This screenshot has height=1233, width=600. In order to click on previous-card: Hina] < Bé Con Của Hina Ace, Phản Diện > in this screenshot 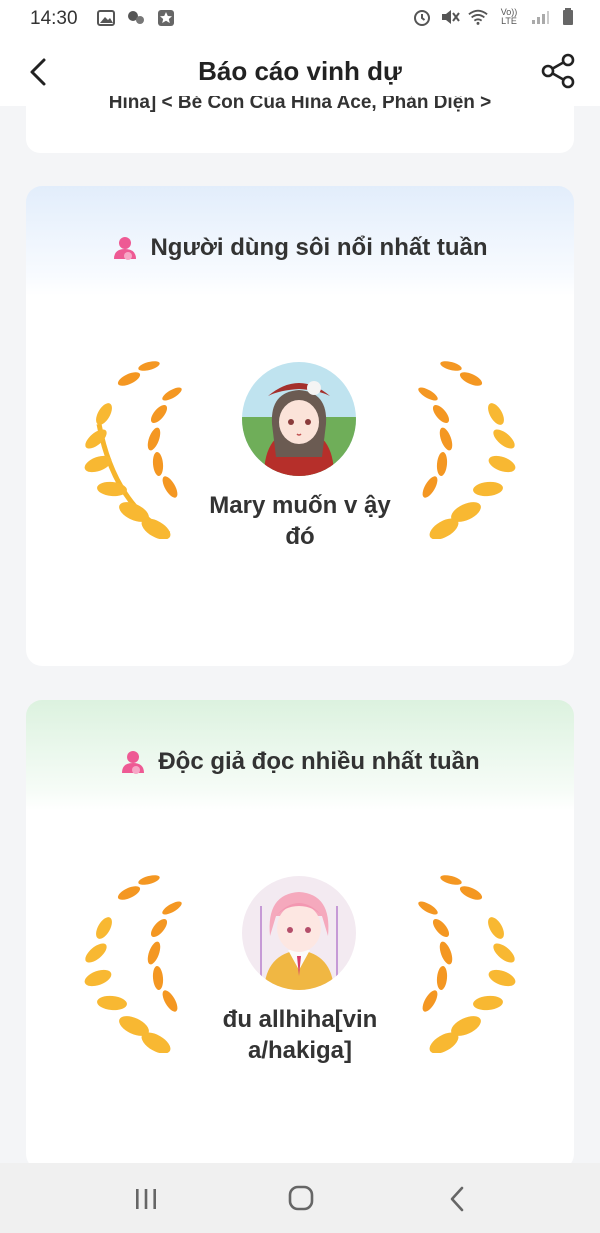, I will do `click(300, 124)`.